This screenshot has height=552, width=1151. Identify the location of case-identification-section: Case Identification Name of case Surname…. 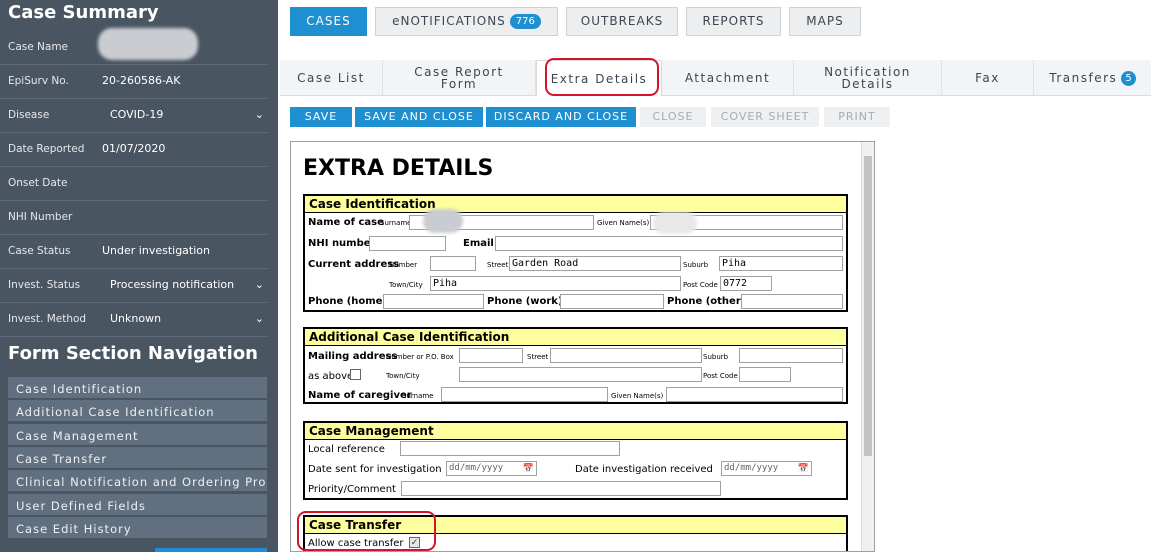
(575, 253).